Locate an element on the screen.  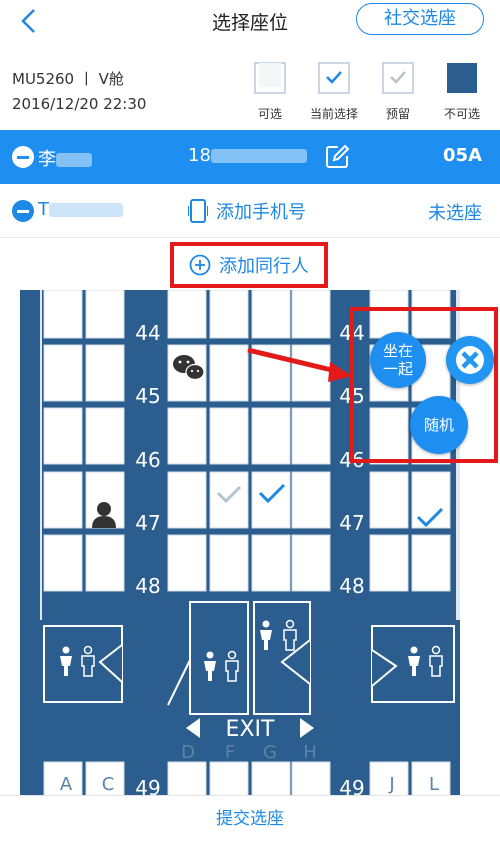
edit-icon is located at coordinates (337, 157).